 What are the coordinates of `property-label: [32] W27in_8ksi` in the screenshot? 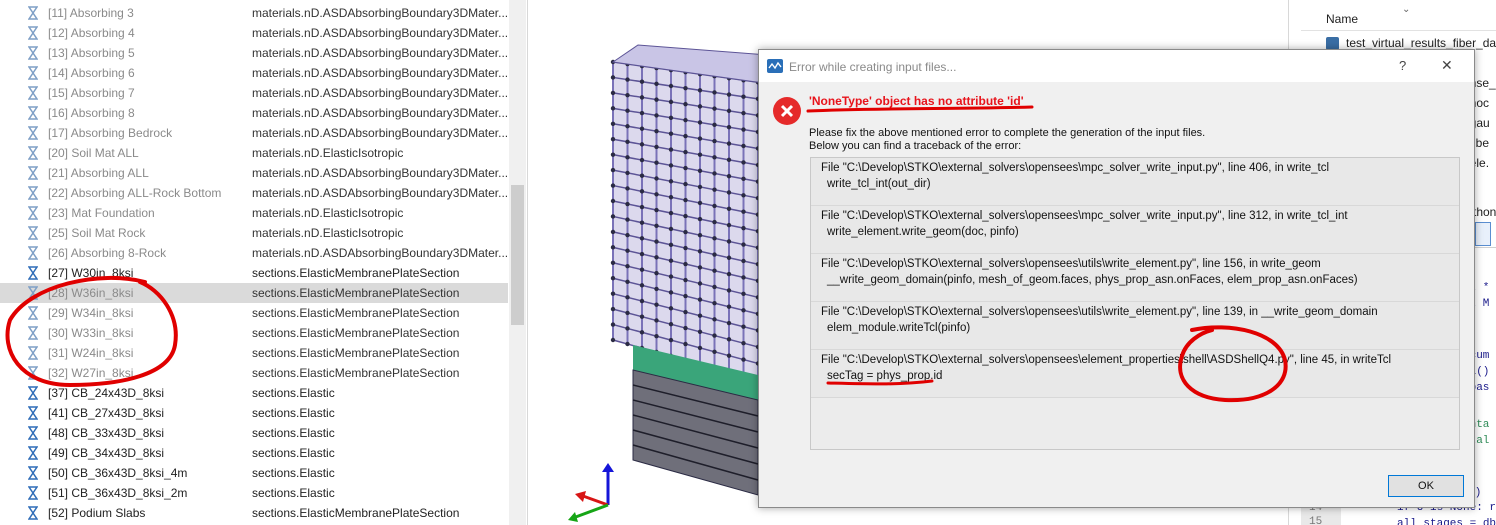 It's located at (91, 373).